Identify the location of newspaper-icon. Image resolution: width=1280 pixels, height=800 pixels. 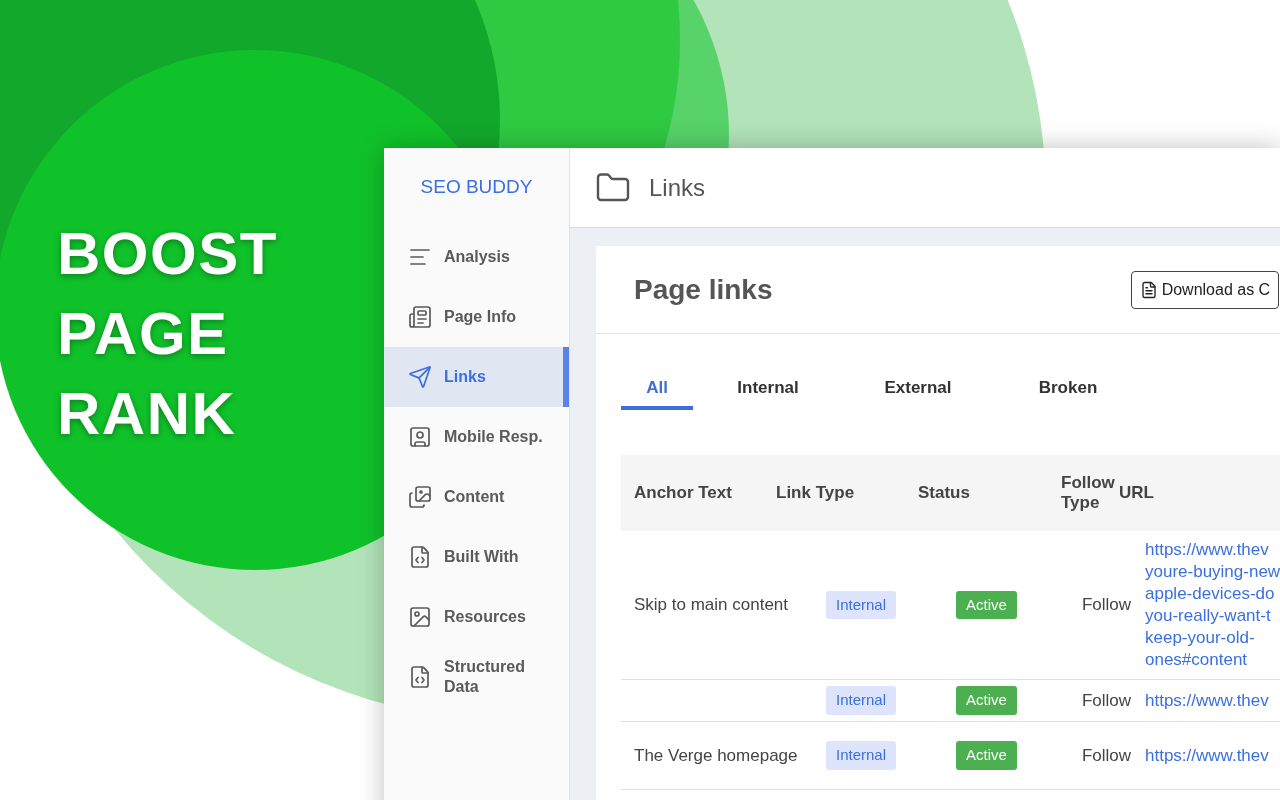
(420, 317).